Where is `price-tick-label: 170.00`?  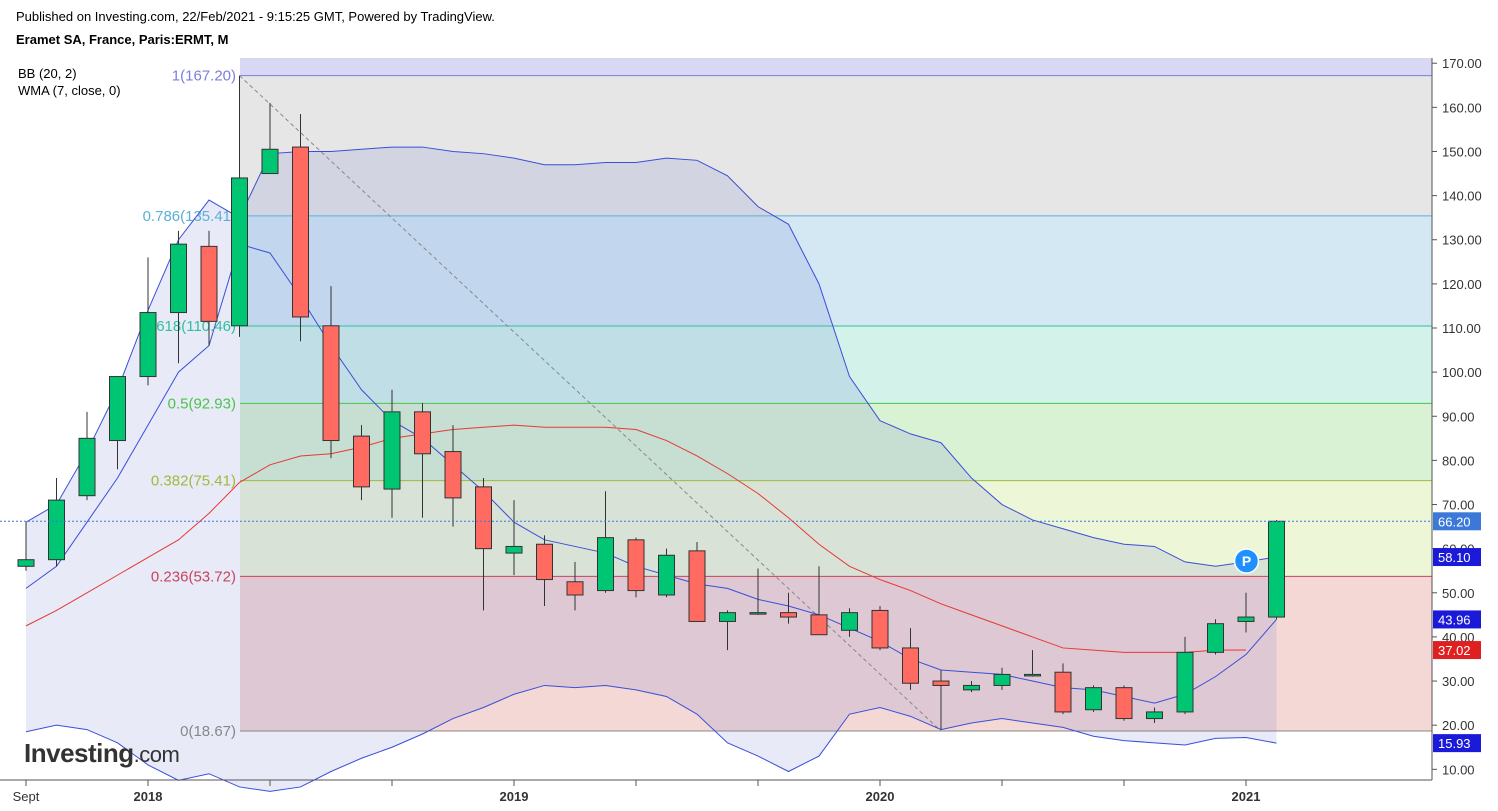
price-tick-label: 170.00 is located at coordinates (1462, 63).